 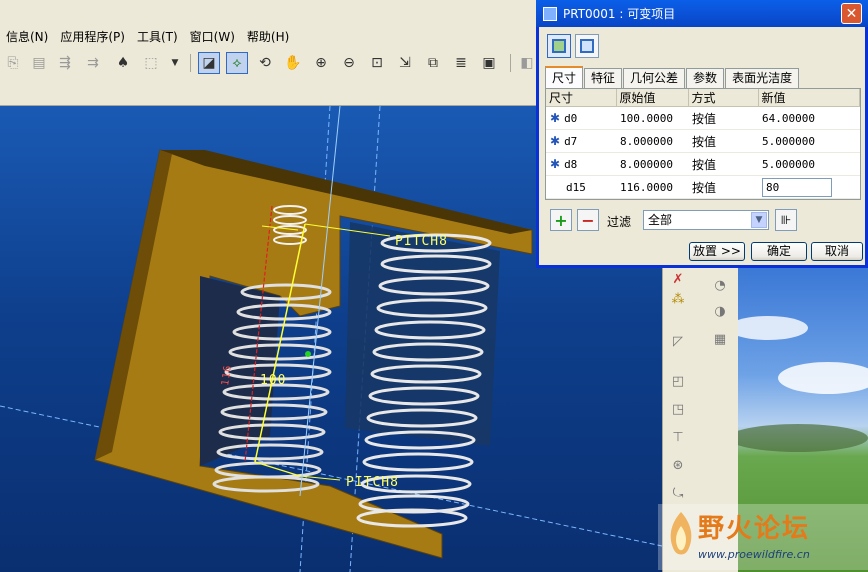 I want to click on draft-icon: ◸, so click(x=678, y=341).